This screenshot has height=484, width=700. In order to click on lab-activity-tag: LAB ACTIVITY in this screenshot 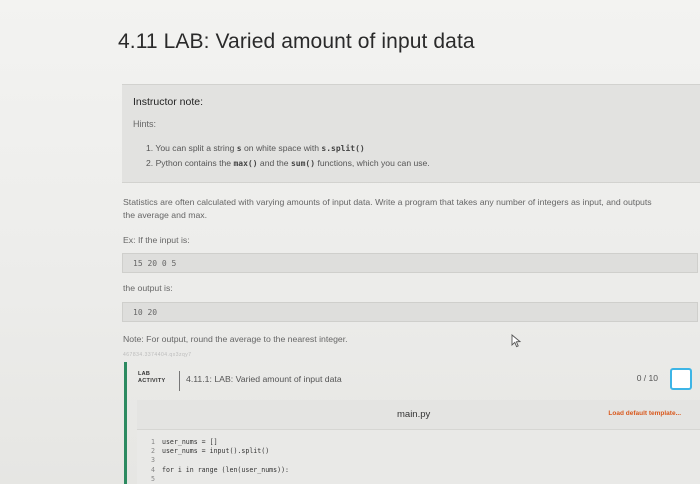, I will do `click(151, 378)`.